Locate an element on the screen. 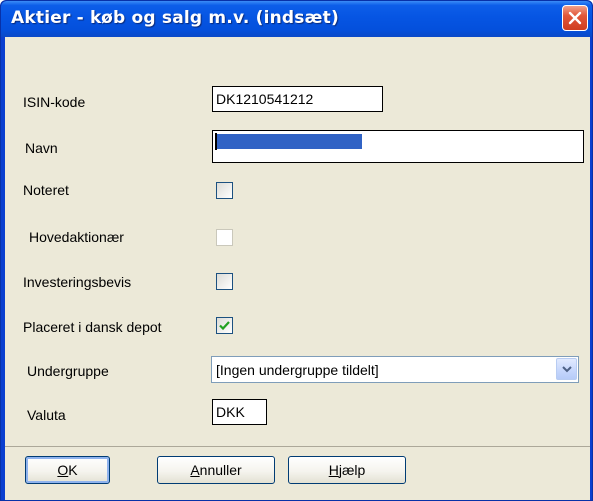 Image resolution: width=593 pixels, height=501 pixels. undergruppe-dropdown-button is located at coordinates (566, 369).